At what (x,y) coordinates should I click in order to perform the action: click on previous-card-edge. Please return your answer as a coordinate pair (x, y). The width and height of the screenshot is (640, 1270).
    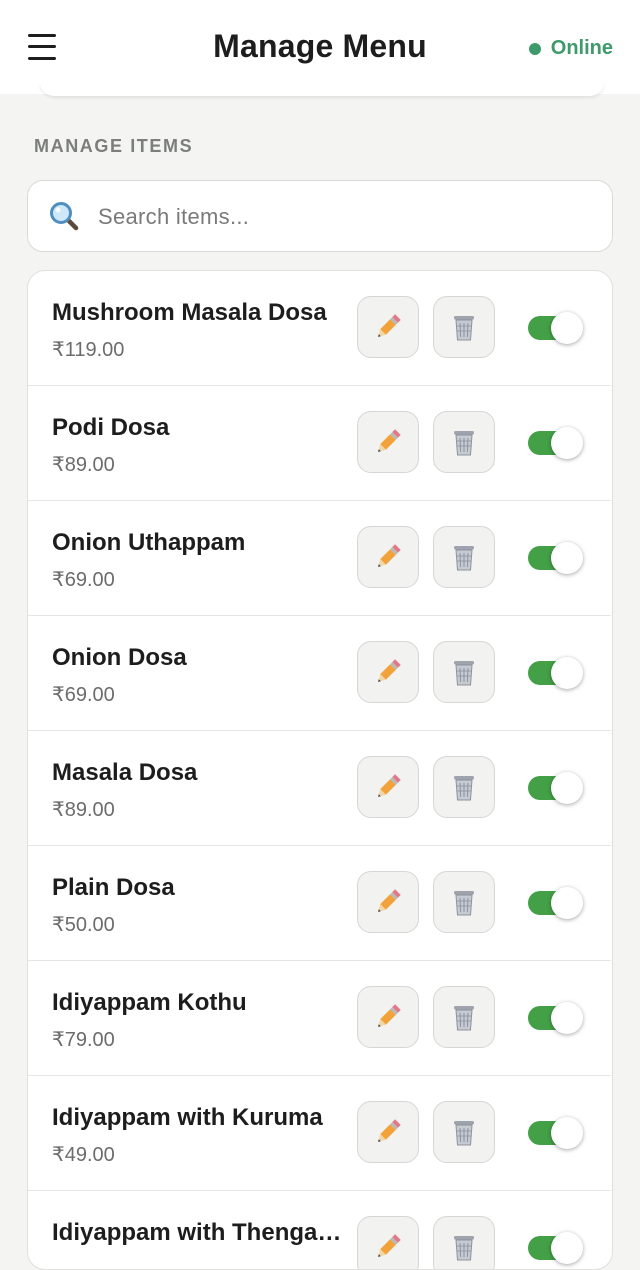
    Looking at the image, I should click on (322, 89).